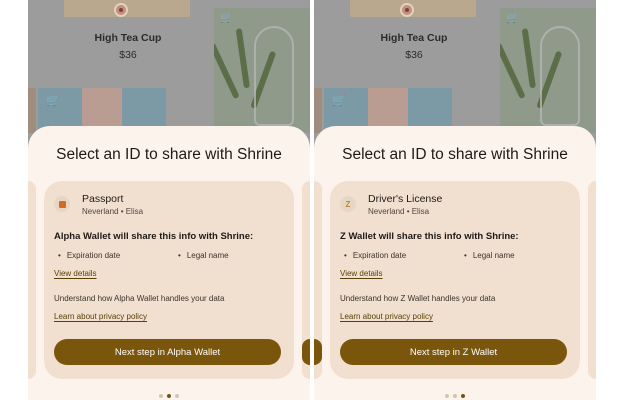 Image resolution: width=622 pixels, height=400 pixels. Describe the element at coordinates (453, 352) in the screenshot. I see `next-step-button: Next step in Z Wallet` at that location.